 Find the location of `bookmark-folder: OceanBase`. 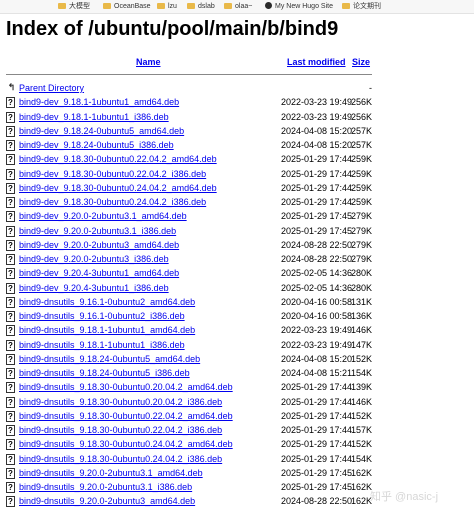

bookmark-folder: OceanBase is located at coordinates (127, 6).